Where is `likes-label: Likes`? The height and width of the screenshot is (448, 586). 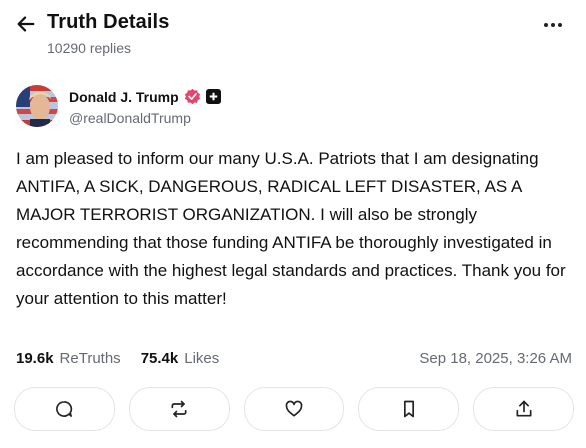 likes-label: Likes is located at coordinates (201, 358).